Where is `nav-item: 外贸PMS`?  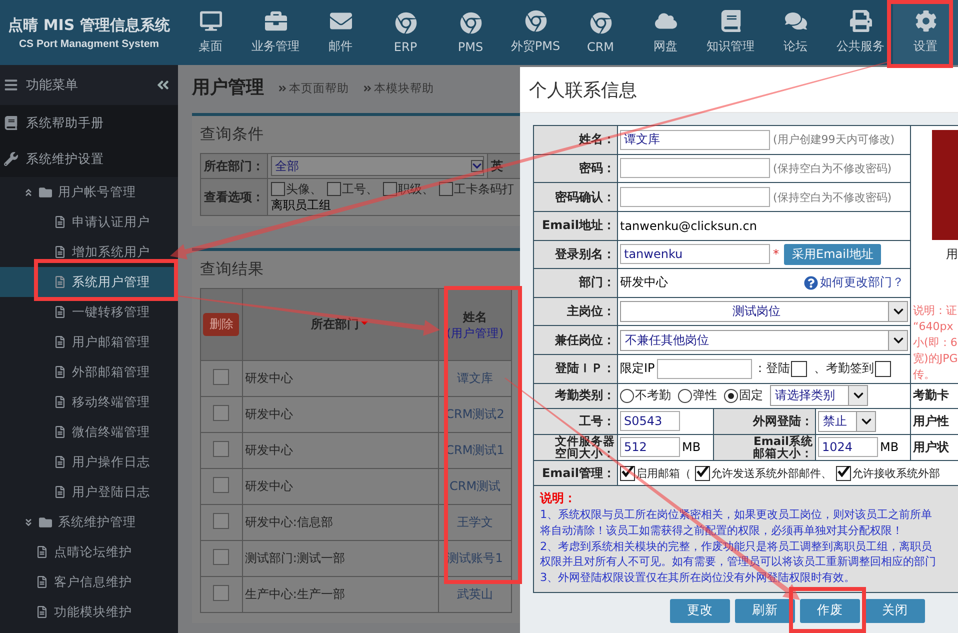 nav-item: 外贸PMS is located at coordinates (535, 32).